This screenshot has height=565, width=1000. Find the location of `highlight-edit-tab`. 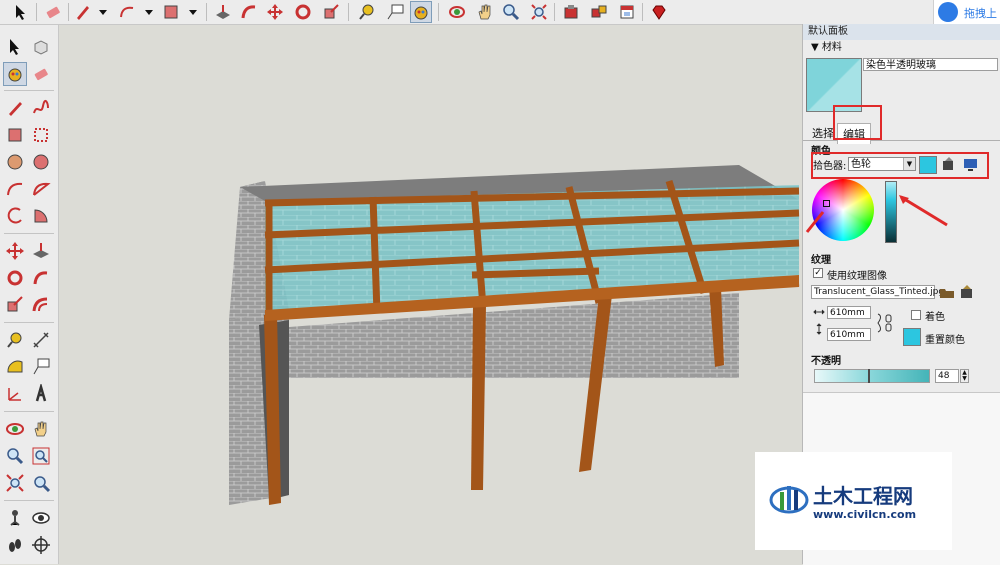

highlight-edit-tab is located at coordinates (857, 122).